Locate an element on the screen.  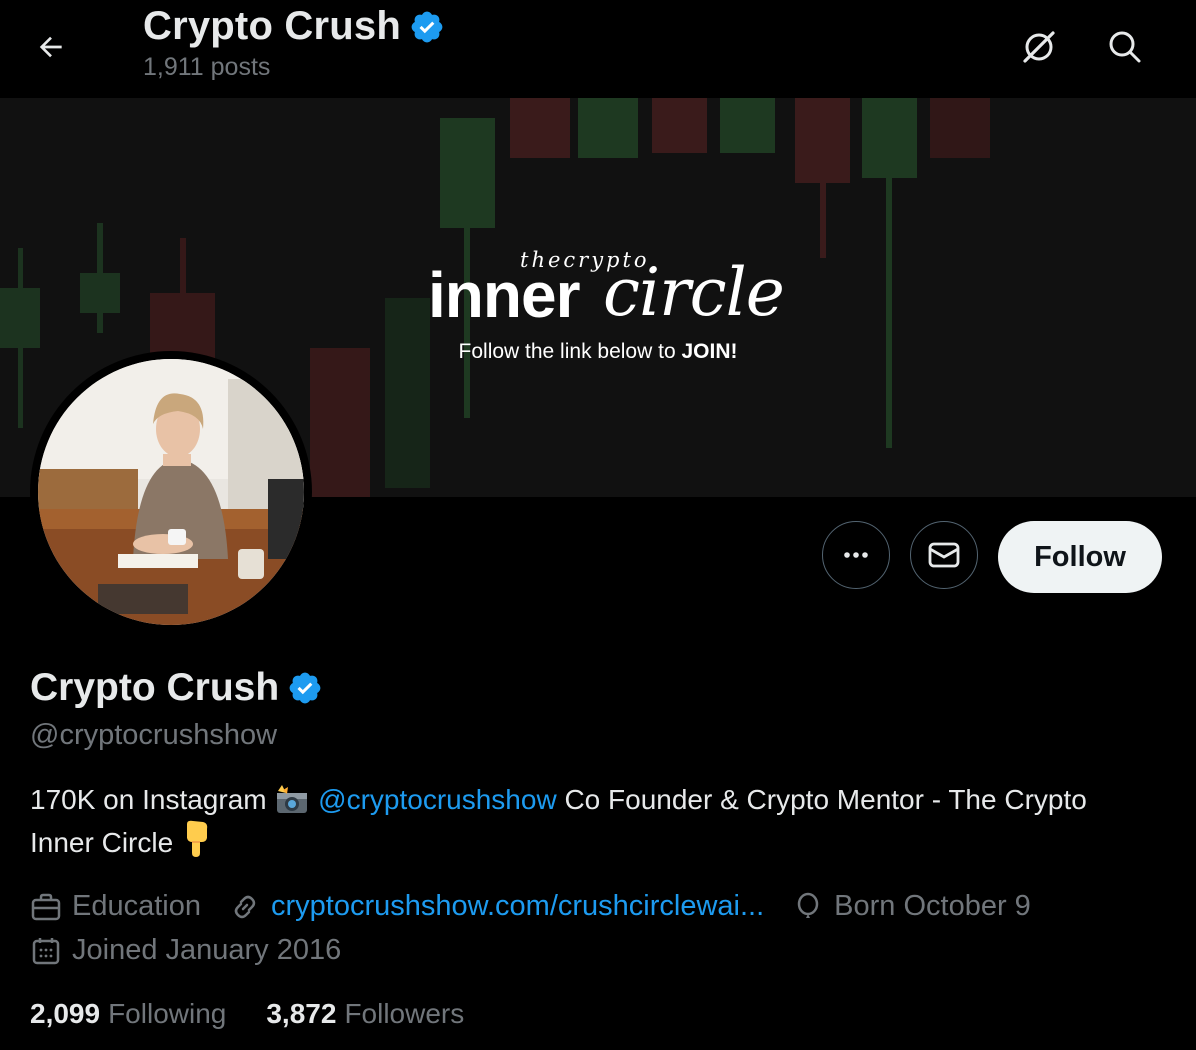
following-label: Following is located at coordinates (167, 1013).